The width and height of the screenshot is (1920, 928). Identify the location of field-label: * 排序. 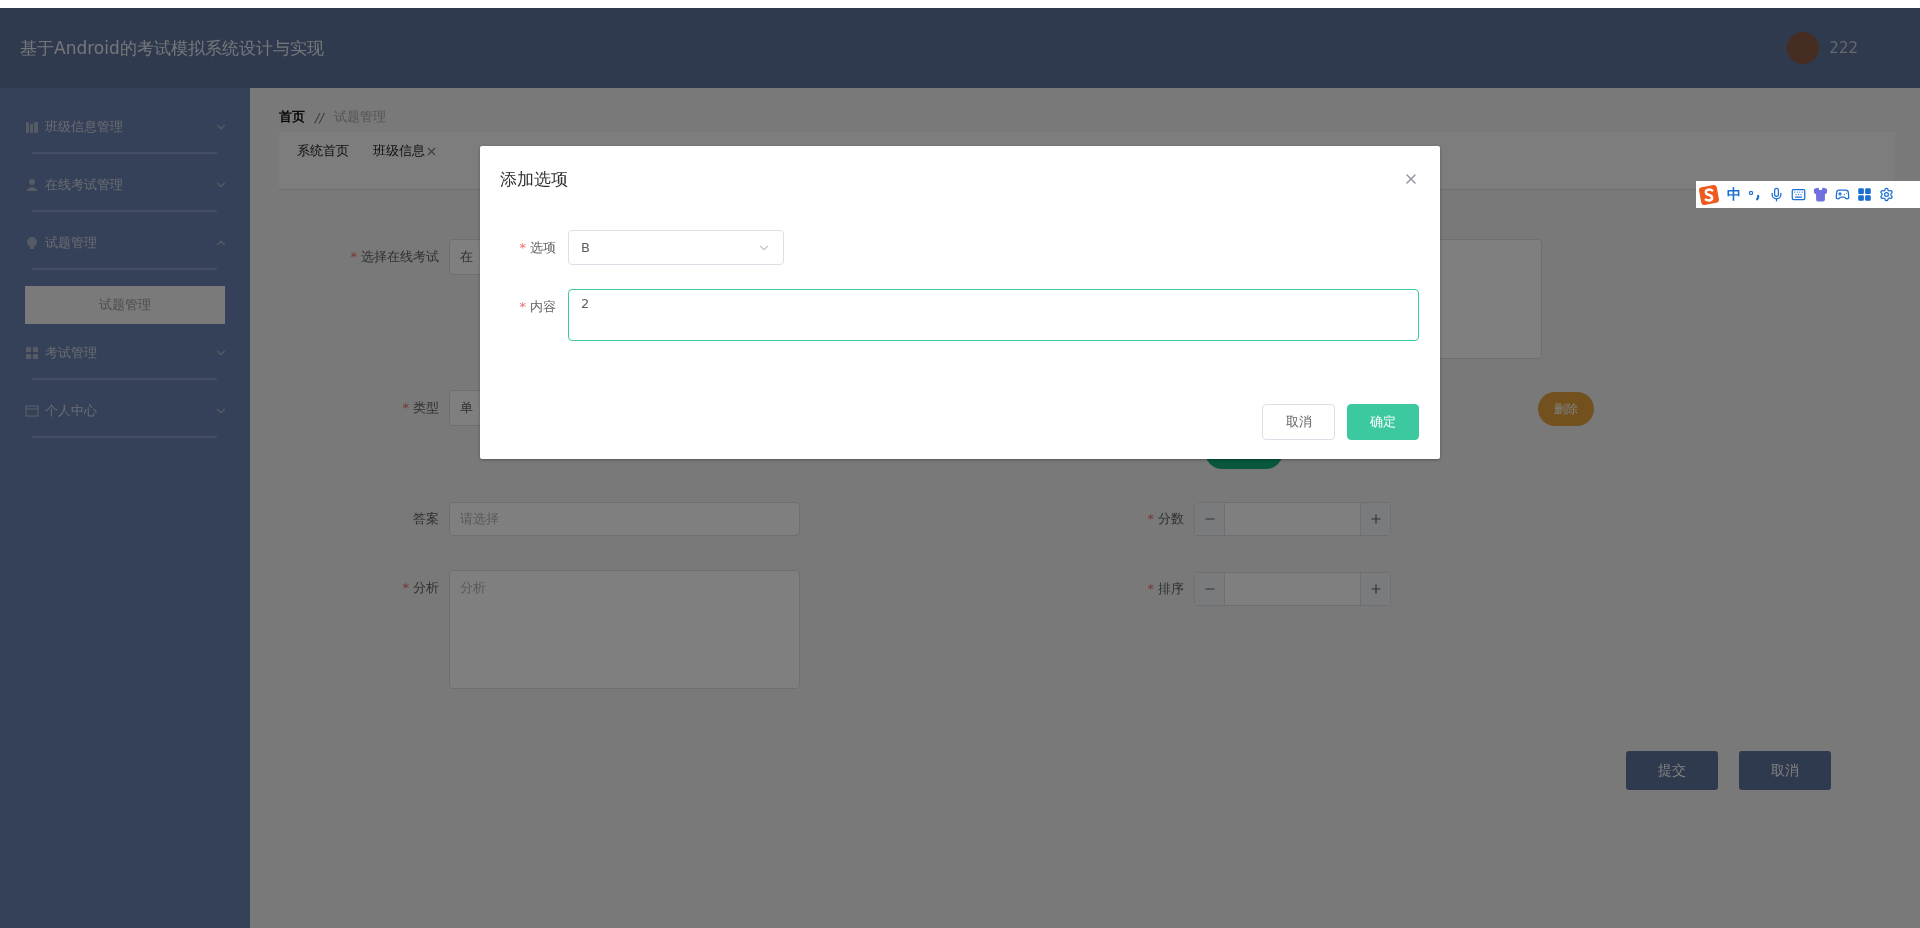
(1165, 589).